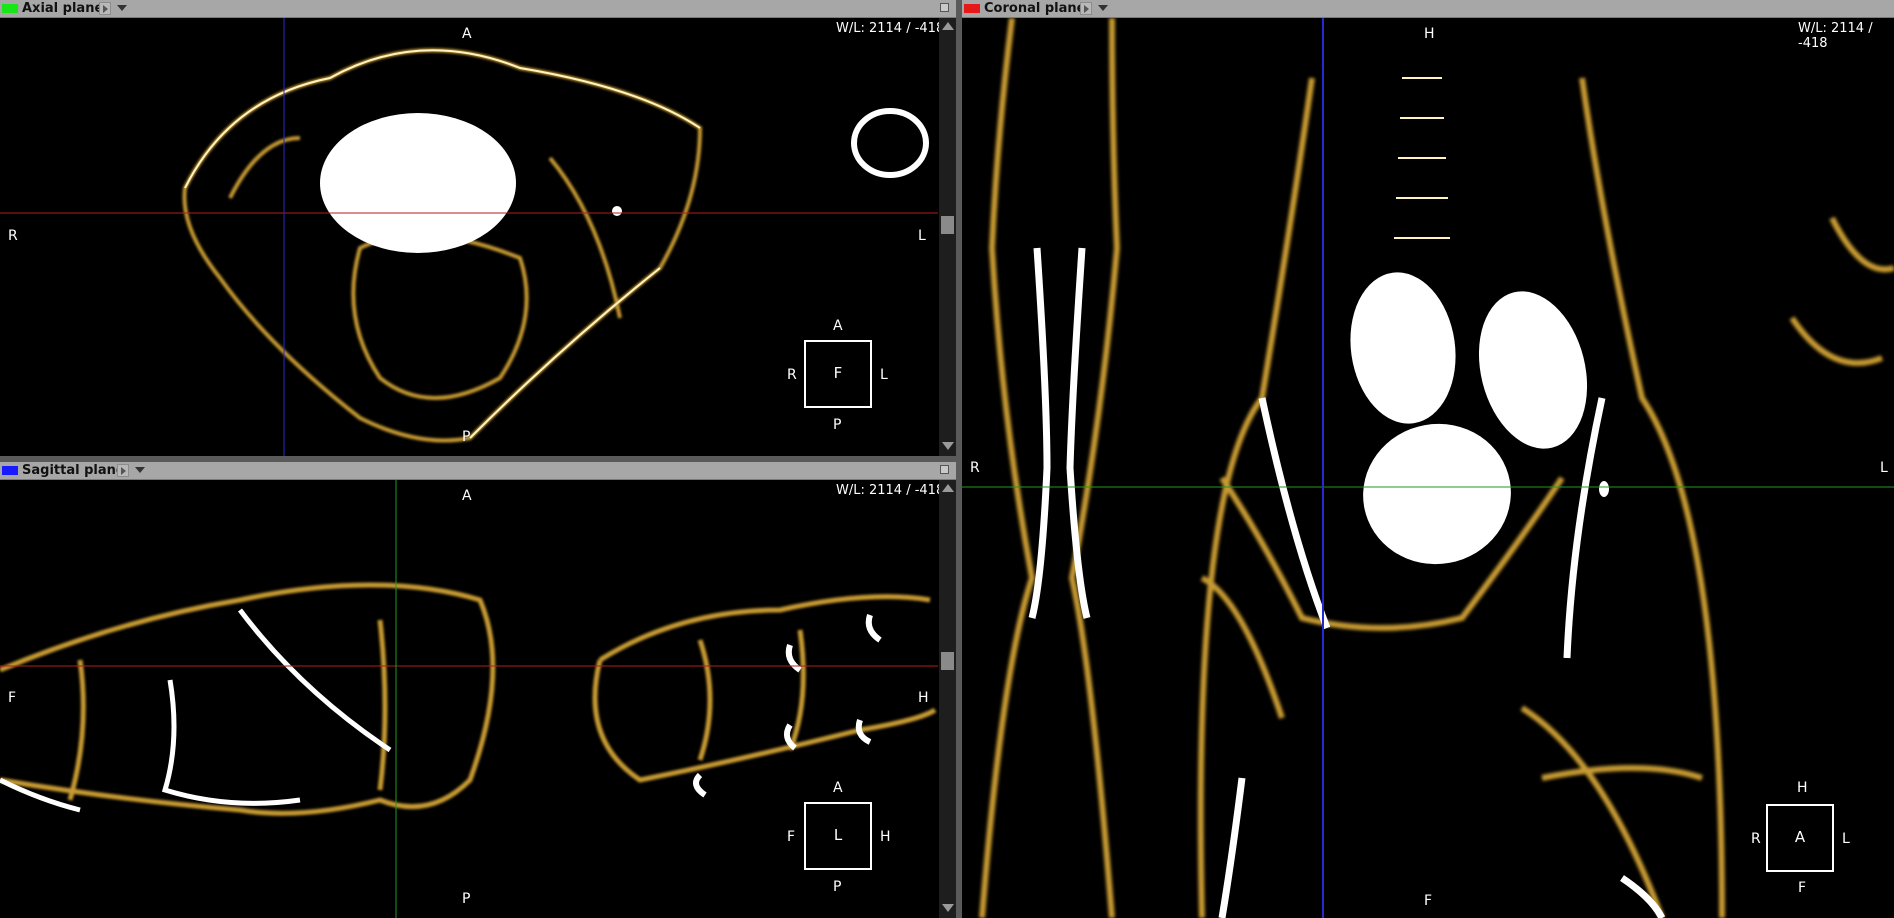  Describe the element at coordinates (838, 373) in the screenshot. I see `axial-cube-center: F` at that location.